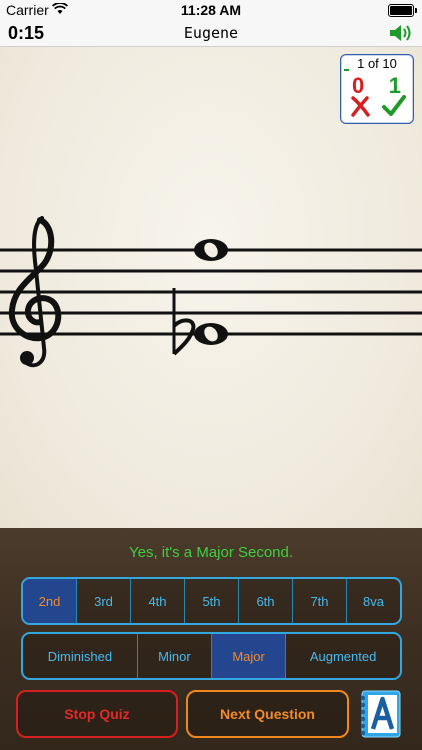 The image size is (422, 750). What do you see at coordinates (104, 601) in the screenshot?
I see `interval-option-3rd: 3rd` at bounding box center [104, 601].